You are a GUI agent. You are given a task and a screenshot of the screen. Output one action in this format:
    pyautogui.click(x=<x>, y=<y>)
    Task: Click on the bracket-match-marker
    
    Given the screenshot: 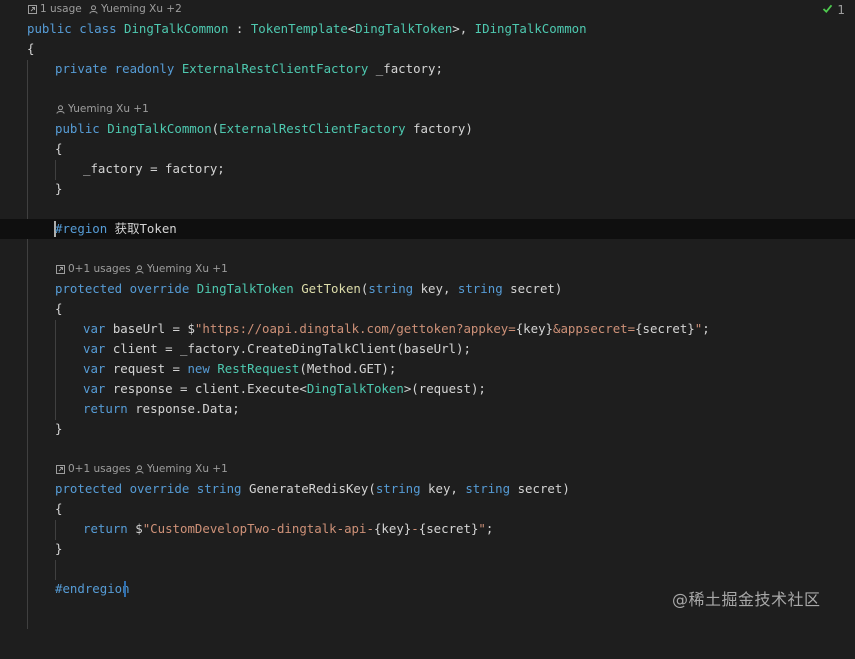 What is the action you would take?
    pyautogui.click(x=125, y=589)
    